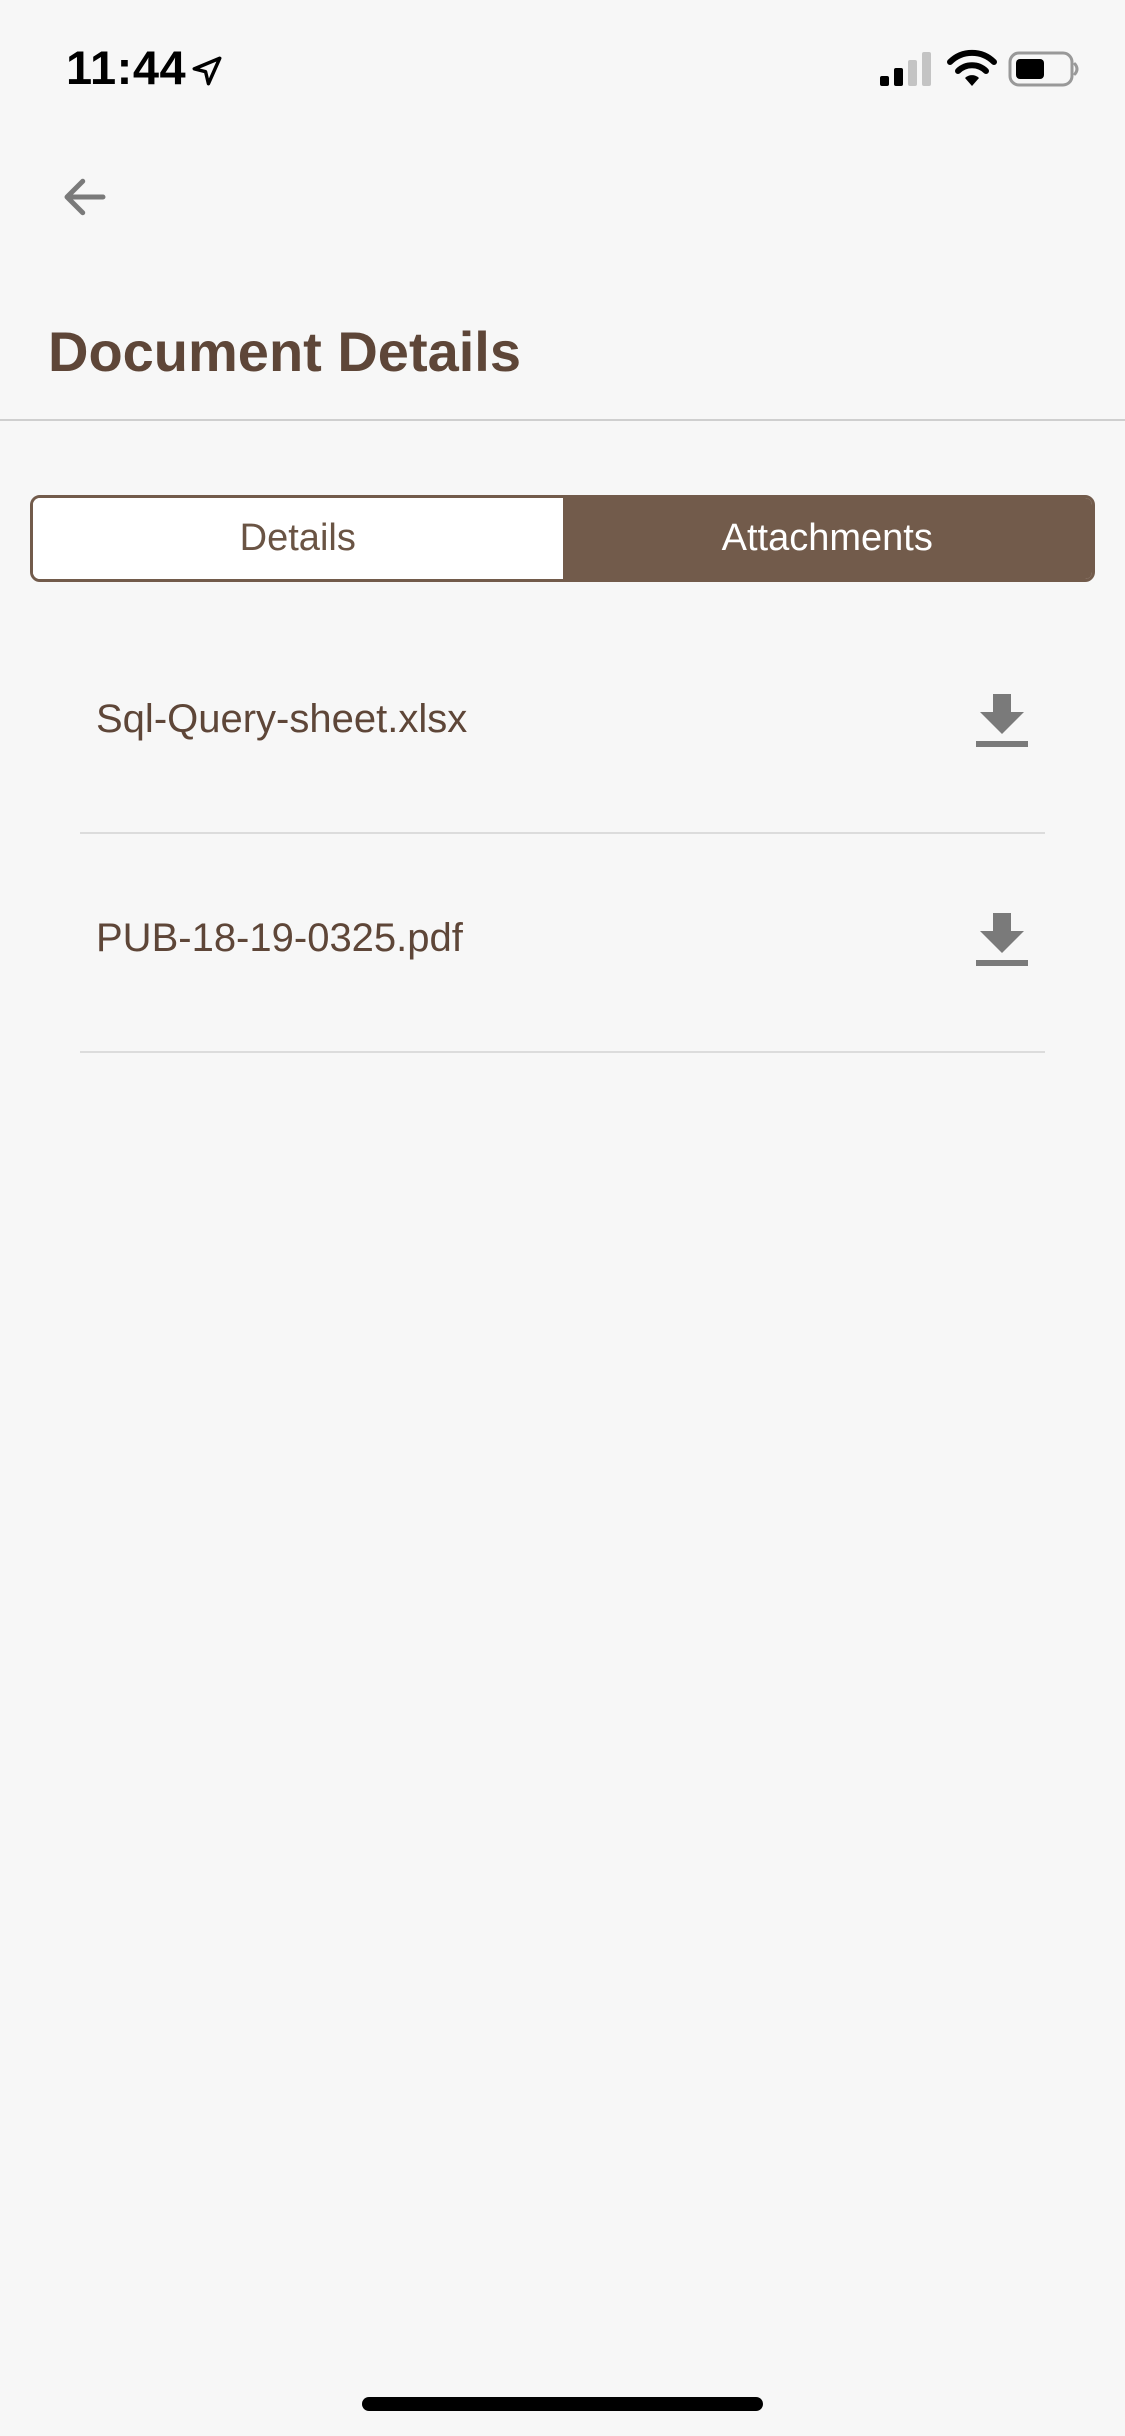  What do you see at coordinates (827, 538) in the screenshot?
I see `tab-attachments: Attachments` at bounding box center [827, 538].